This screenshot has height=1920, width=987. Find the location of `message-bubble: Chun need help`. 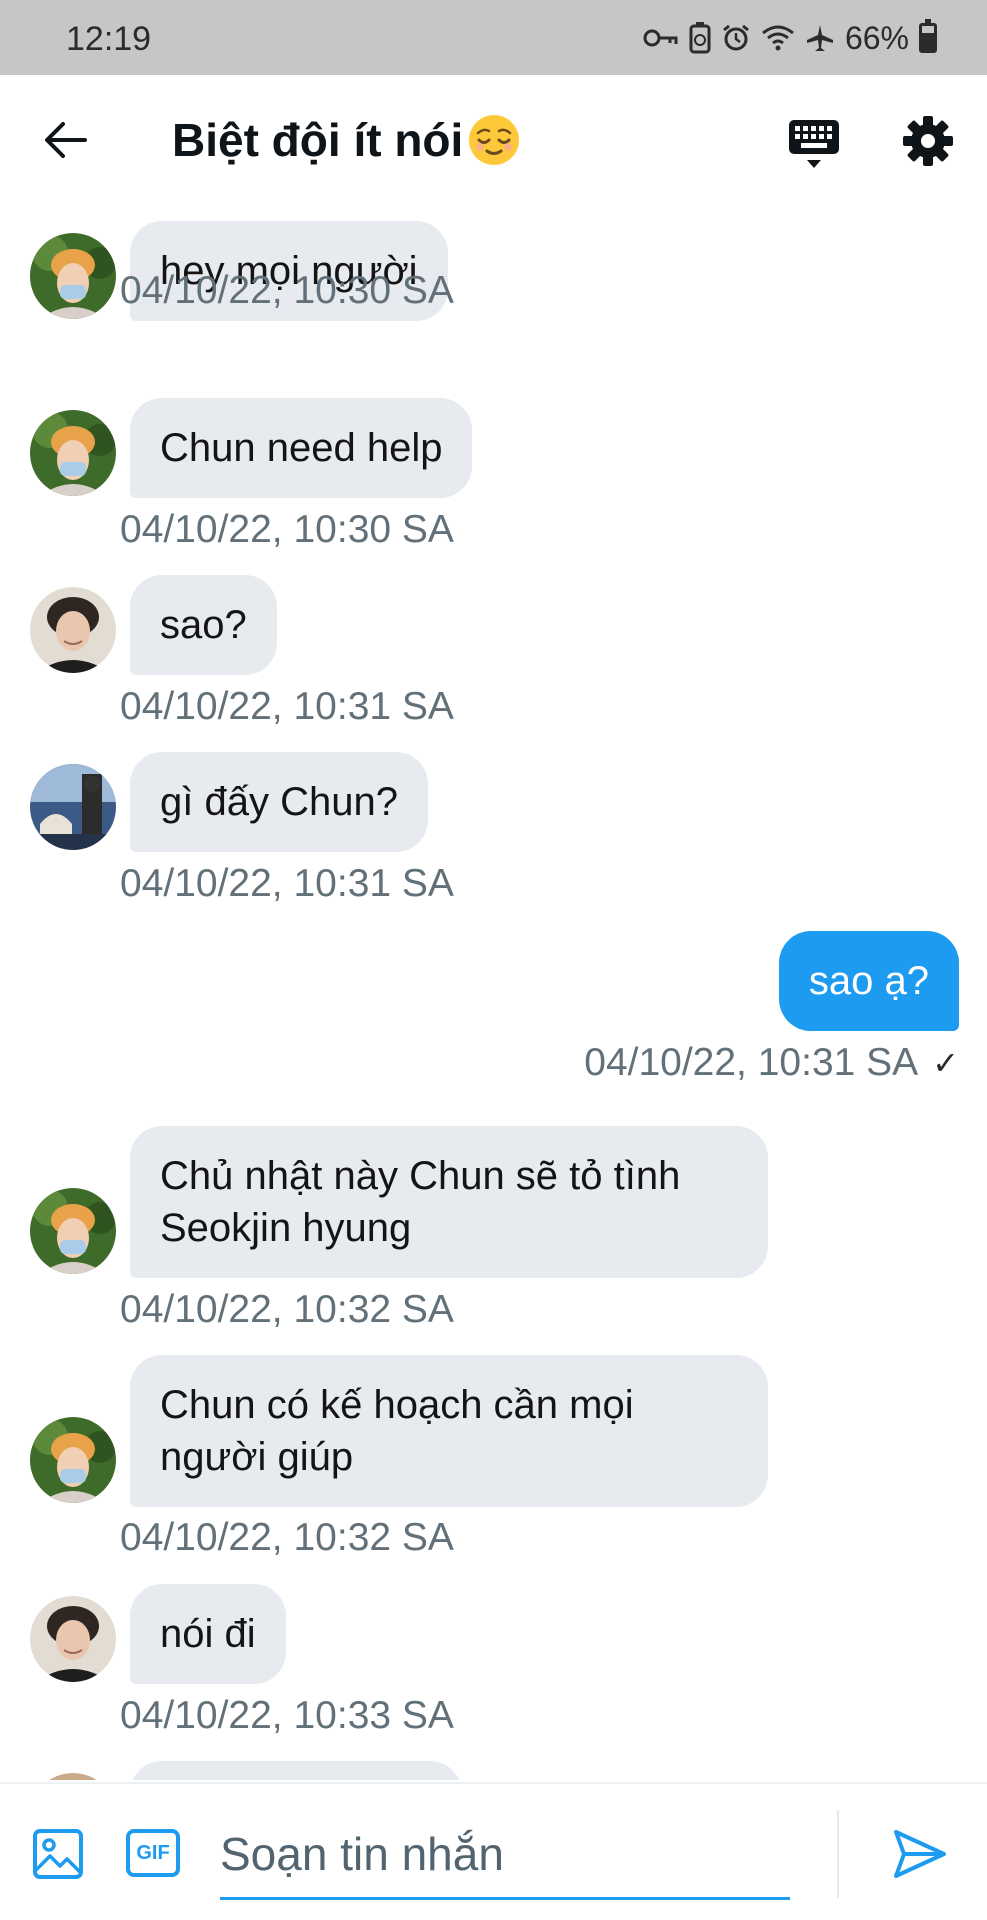

message-bubble: Chun need help is located at coordinates (301, 448).